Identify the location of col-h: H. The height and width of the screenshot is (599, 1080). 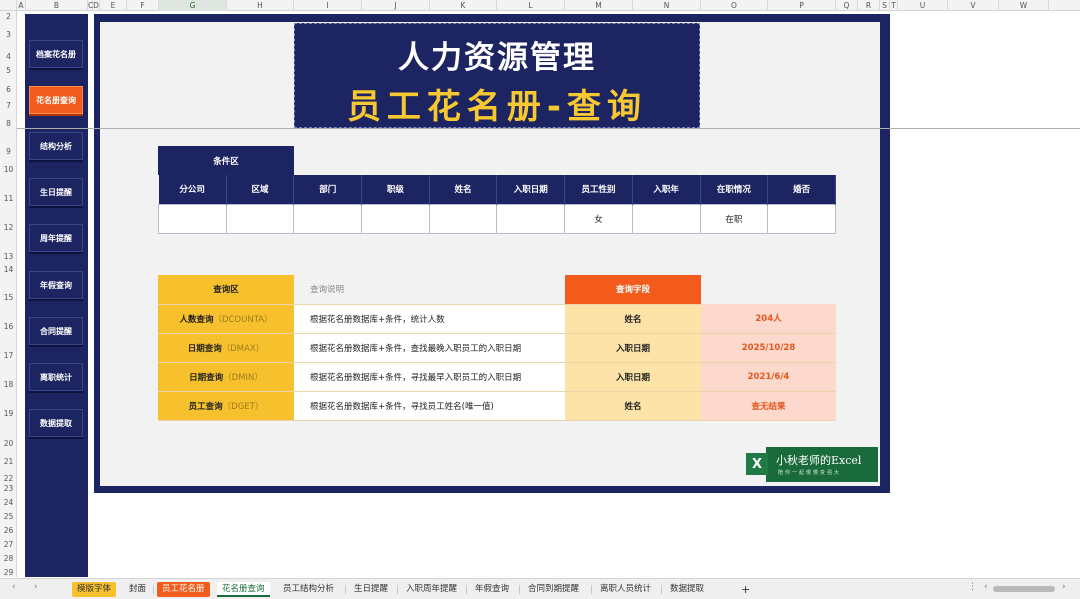
(260, 5).